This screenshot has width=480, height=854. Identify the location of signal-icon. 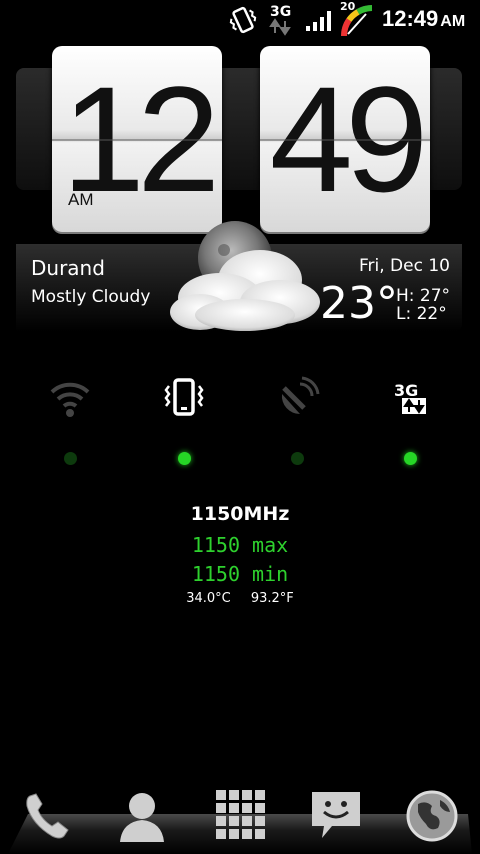
(318, 21).